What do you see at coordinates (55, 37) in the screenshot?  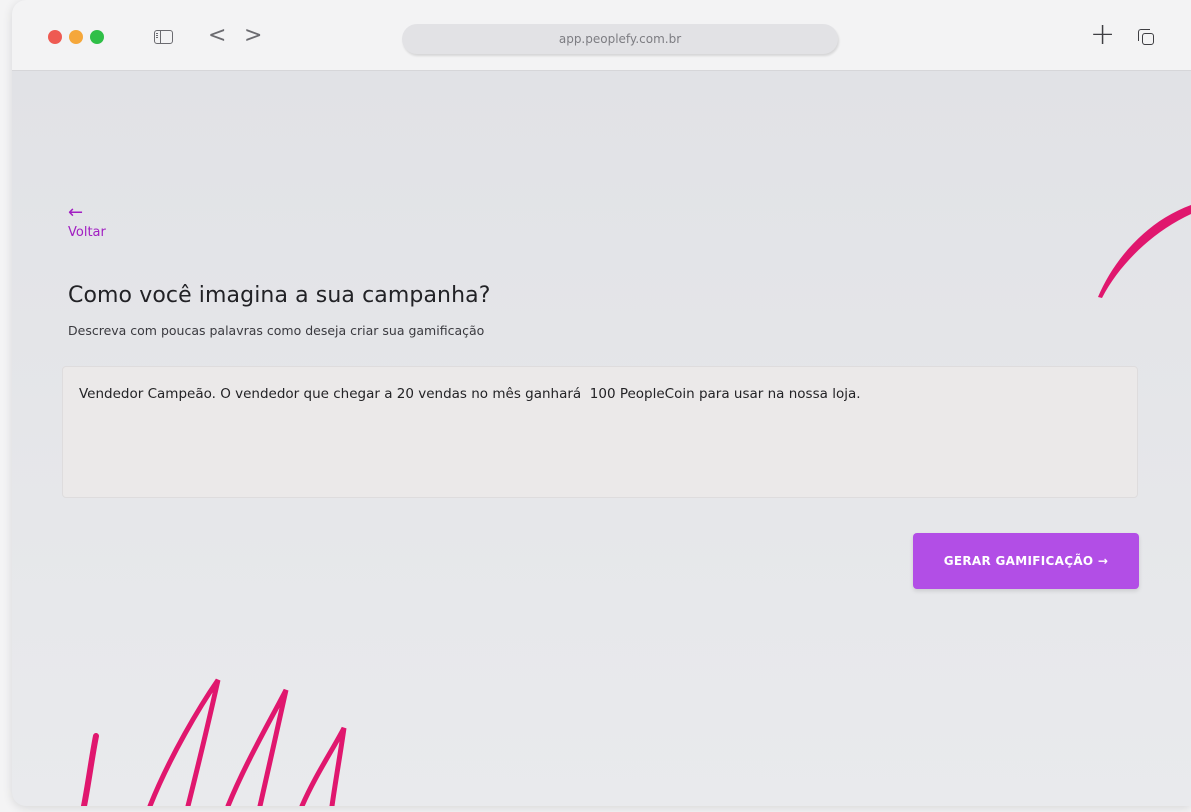 I see `close-window-button` at bounding box center [55, 37].